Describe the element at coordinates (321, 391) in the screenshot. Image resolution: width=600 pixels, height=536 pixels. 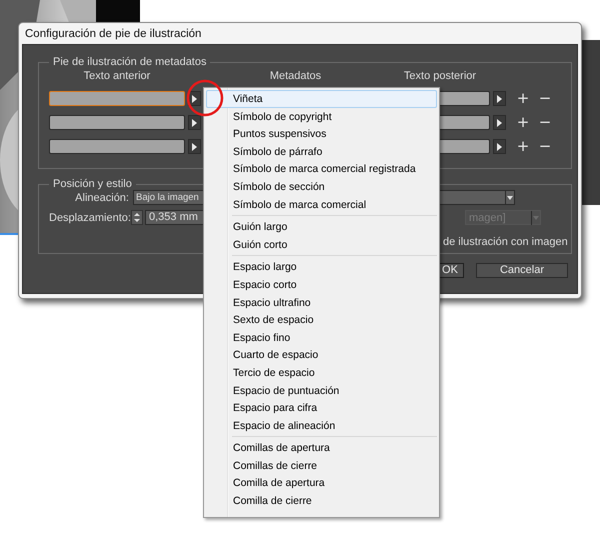
I see `menu-item: Espacio de puntuación` at that location.